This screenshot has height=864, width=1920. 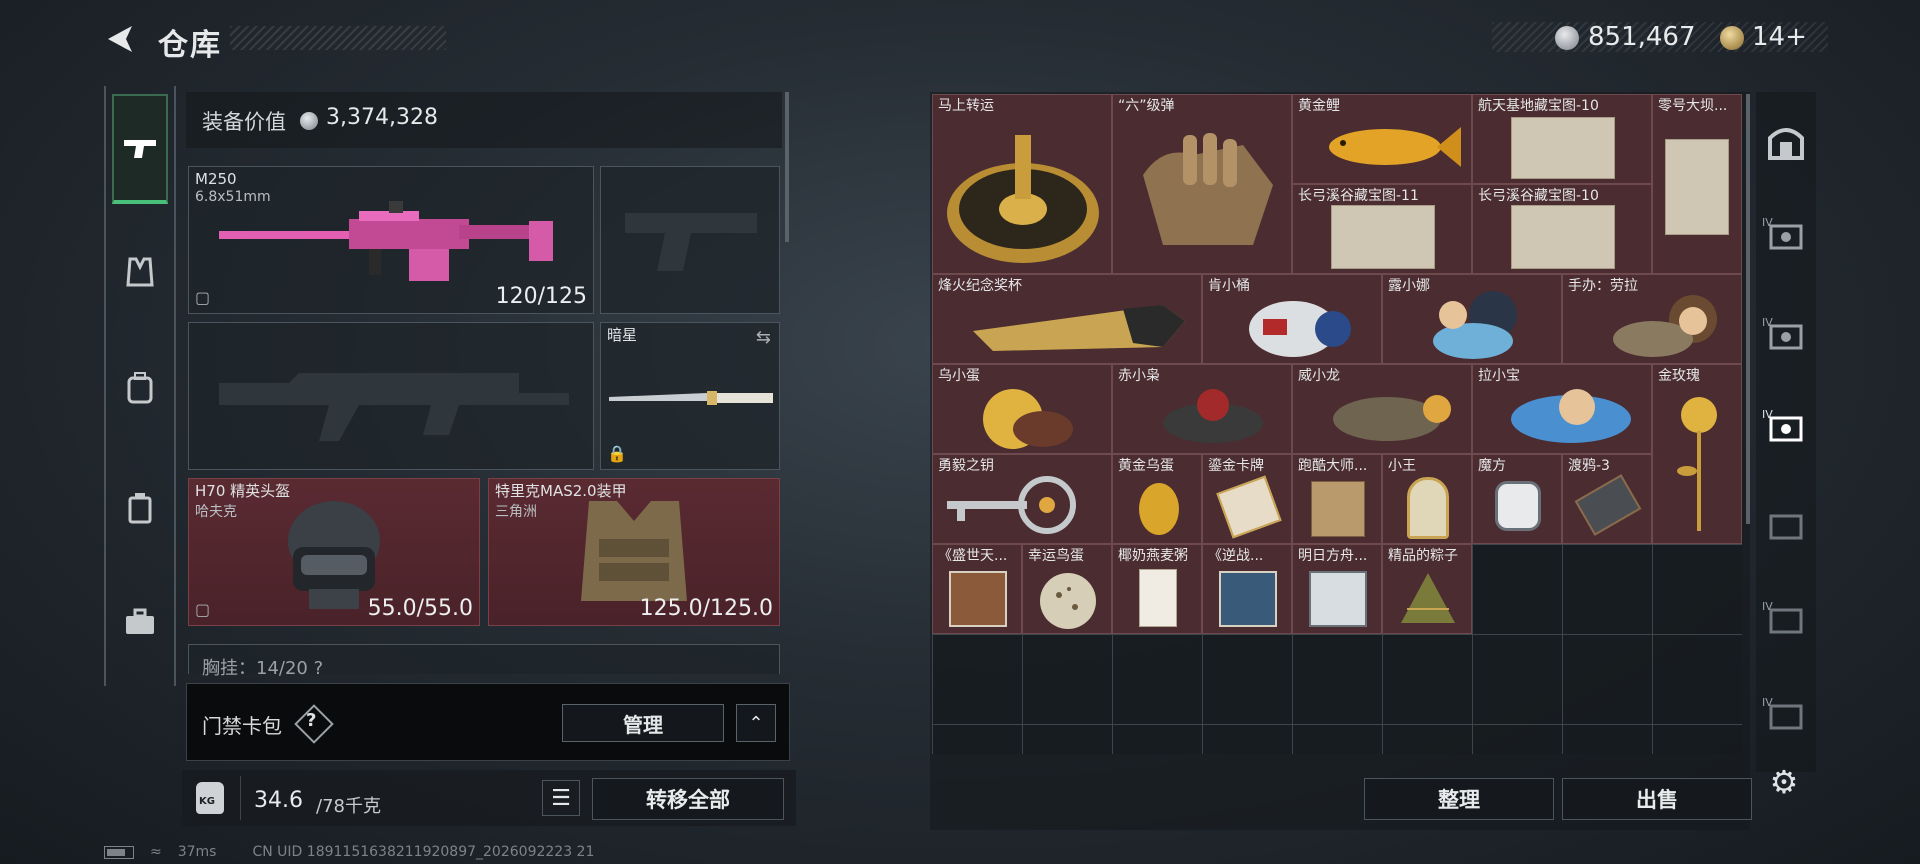 What do you see at coordinates (1607, 499) in the screenshot?
I see `stash-item: 渡鸦-3` at bounding box center [1607, 499].